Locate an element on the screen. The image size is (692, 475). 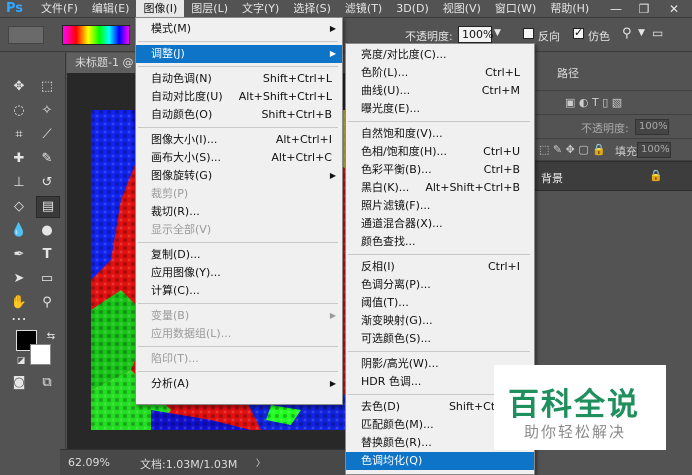
background-color-swatch is located at coordinates (40, 354).